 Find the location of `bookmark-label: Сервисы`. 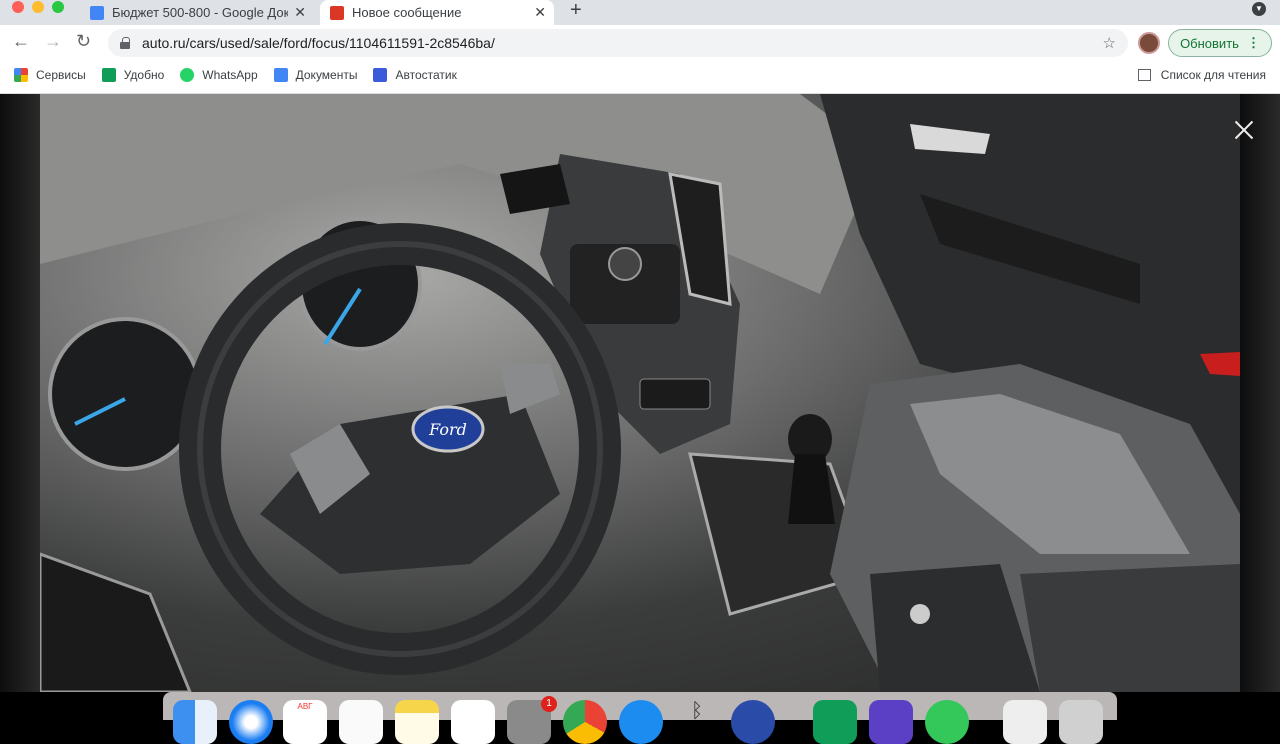

bookmark-label: Сервисы is located at coordinates (61, 75).